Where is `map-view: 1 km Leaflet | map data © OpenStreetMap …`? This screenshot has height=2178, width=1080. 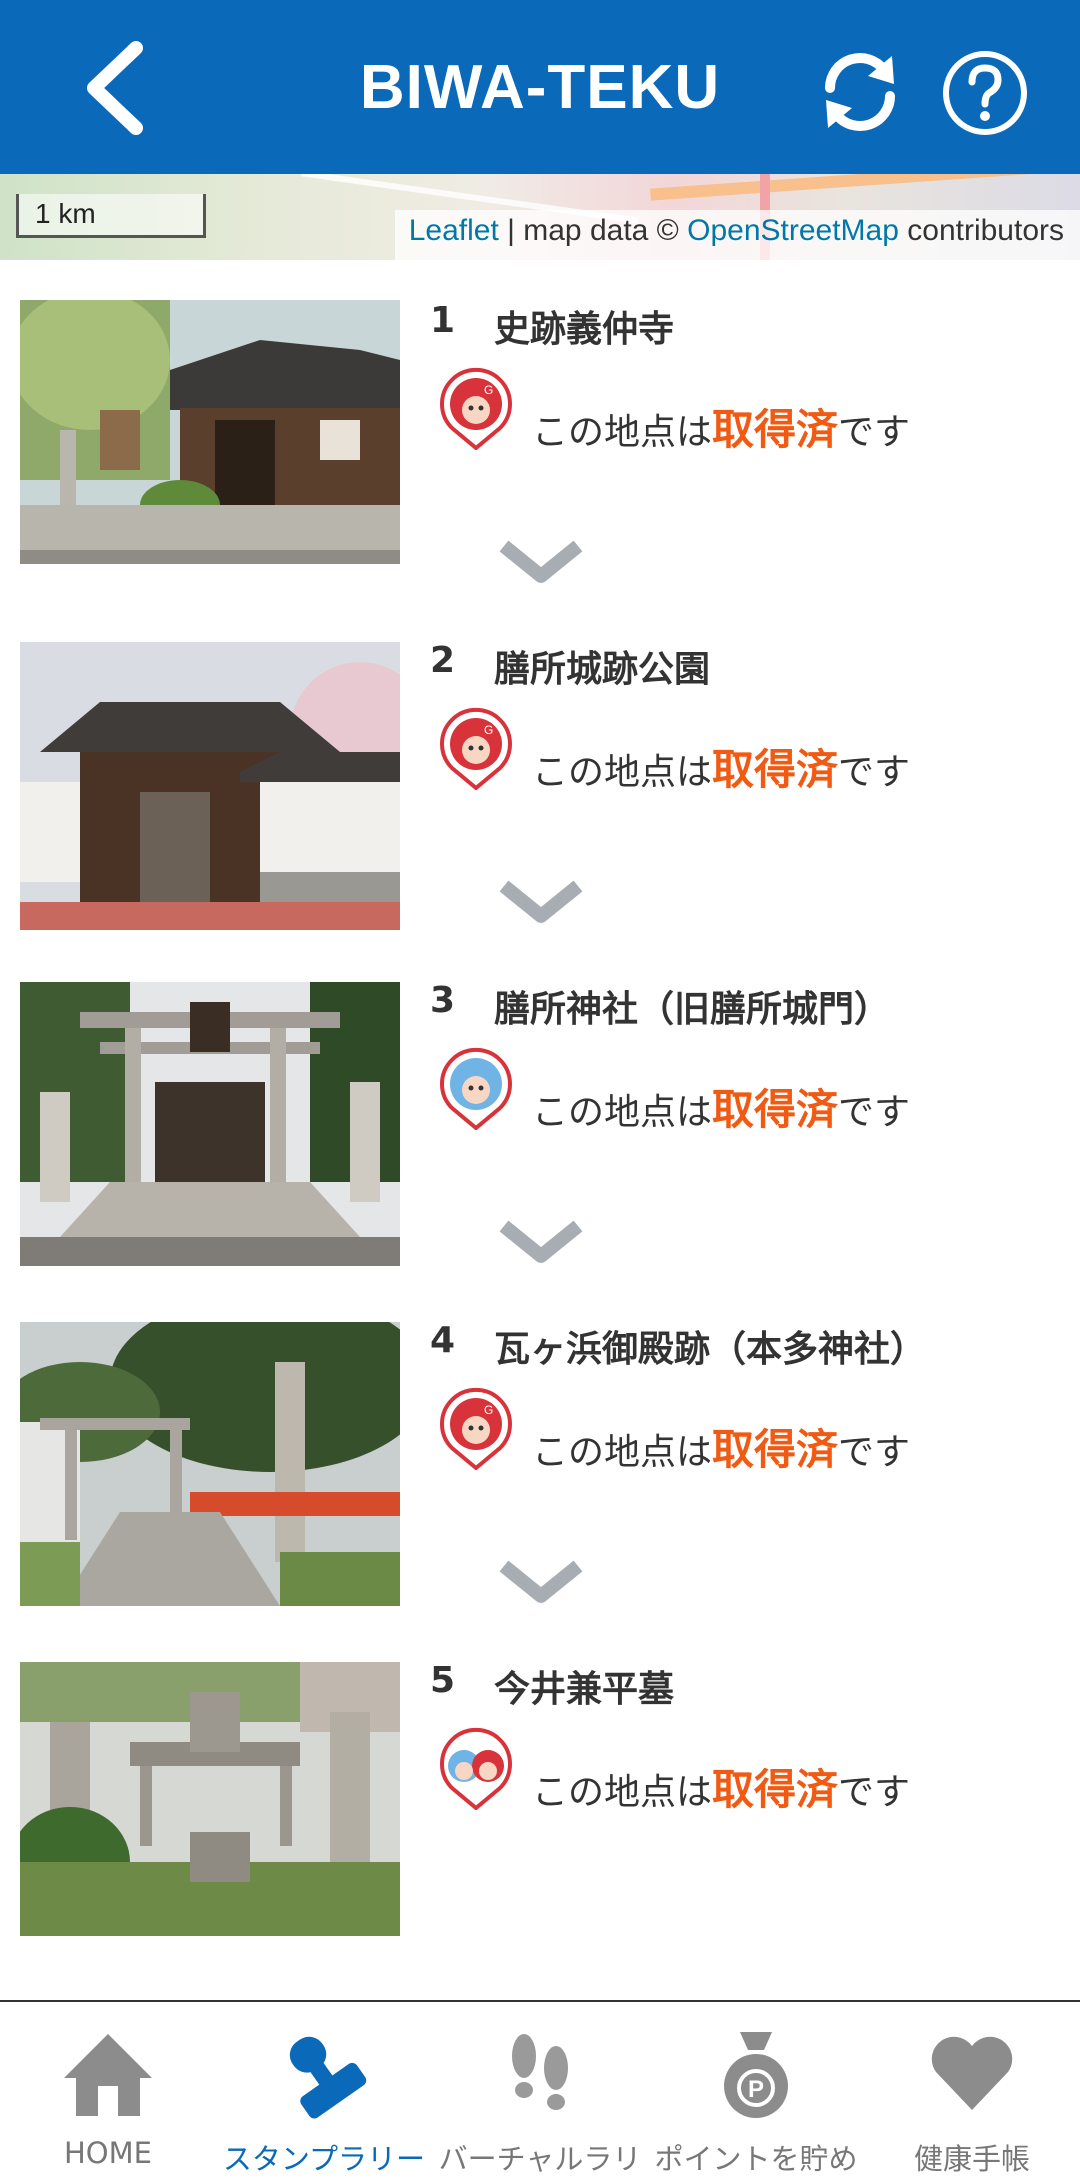
map-view: 1 km Leaflet | map data © OpenStreetMap … is located at coordinates (540, 217).